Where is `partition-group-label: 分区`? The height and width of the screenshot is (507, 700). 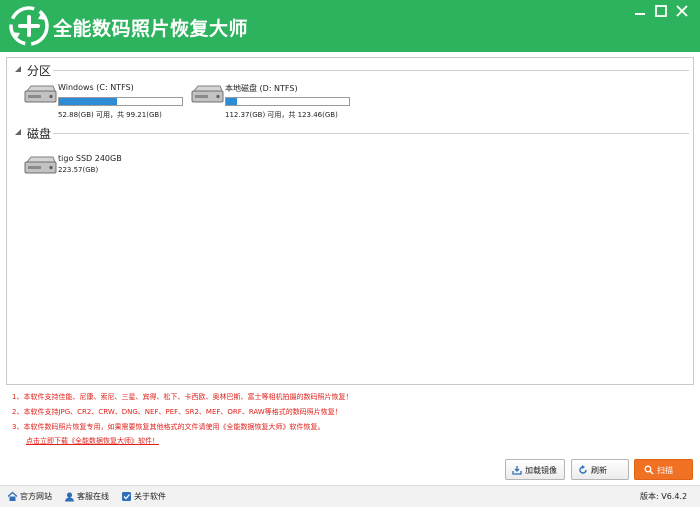
partition-group-label: 分区 is located at coordinates (39, 71).